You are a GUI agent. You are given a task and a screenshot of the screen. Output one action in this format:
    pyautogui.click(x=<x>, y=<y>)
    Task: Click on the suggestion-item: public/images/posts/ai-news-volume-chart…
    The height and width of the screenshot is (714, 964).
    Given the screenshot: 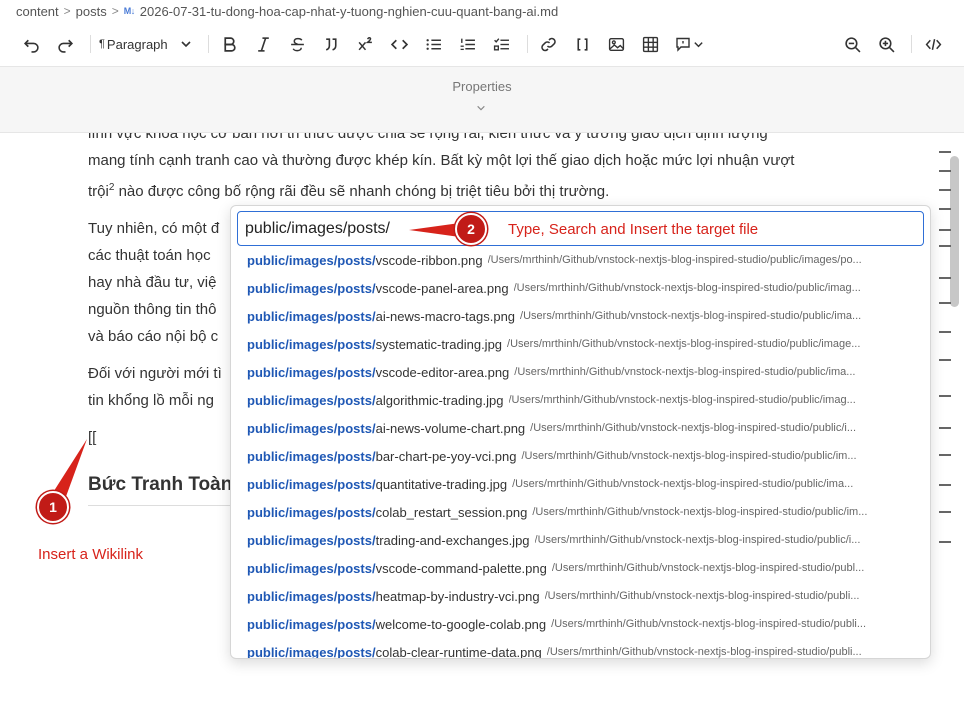 What is the action you would take?
    pyautogui.click(x=580, y=428)
    